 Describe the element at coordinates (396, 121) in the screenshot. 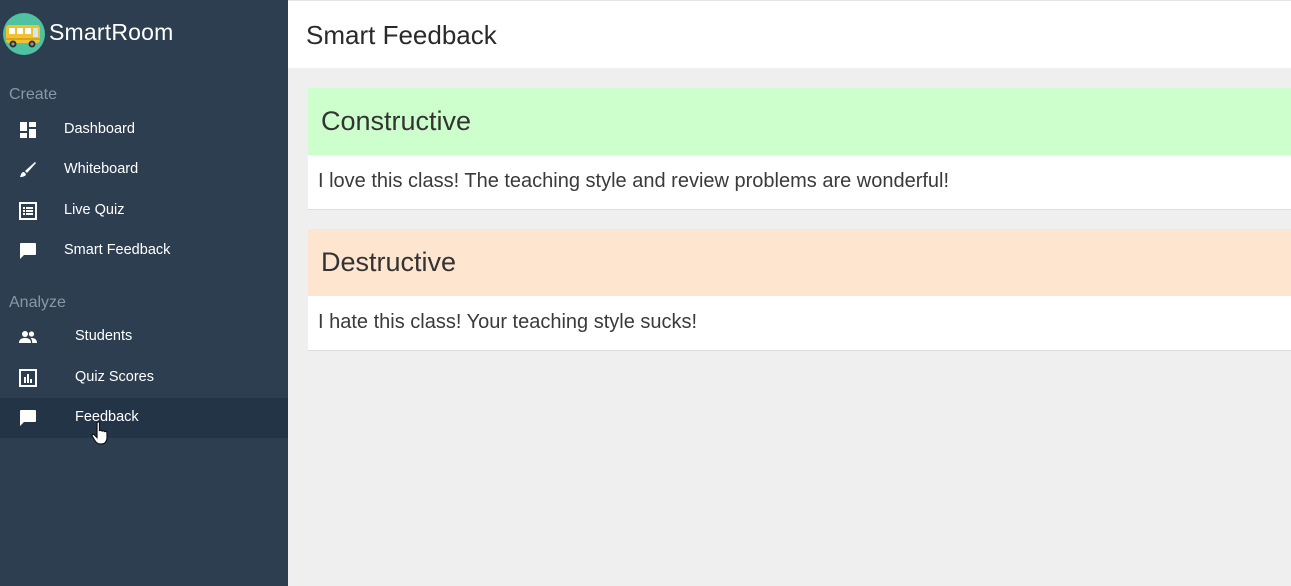

I see `card-title: Constructive` at that location.